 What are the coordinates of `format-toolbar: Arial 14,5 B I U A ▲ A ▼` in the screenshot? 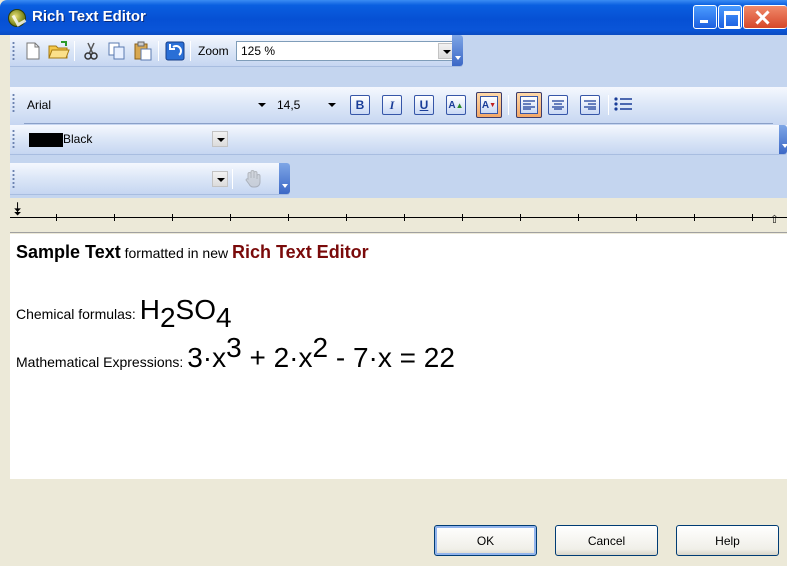 It's located at (398, 106).